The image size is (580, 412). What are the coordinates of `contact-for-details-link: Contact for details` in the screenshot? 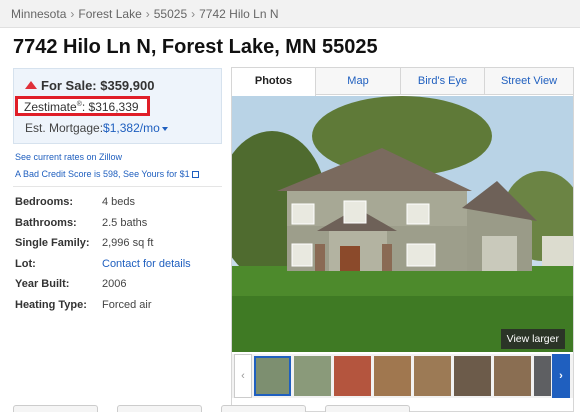 It's located at (146, 264).